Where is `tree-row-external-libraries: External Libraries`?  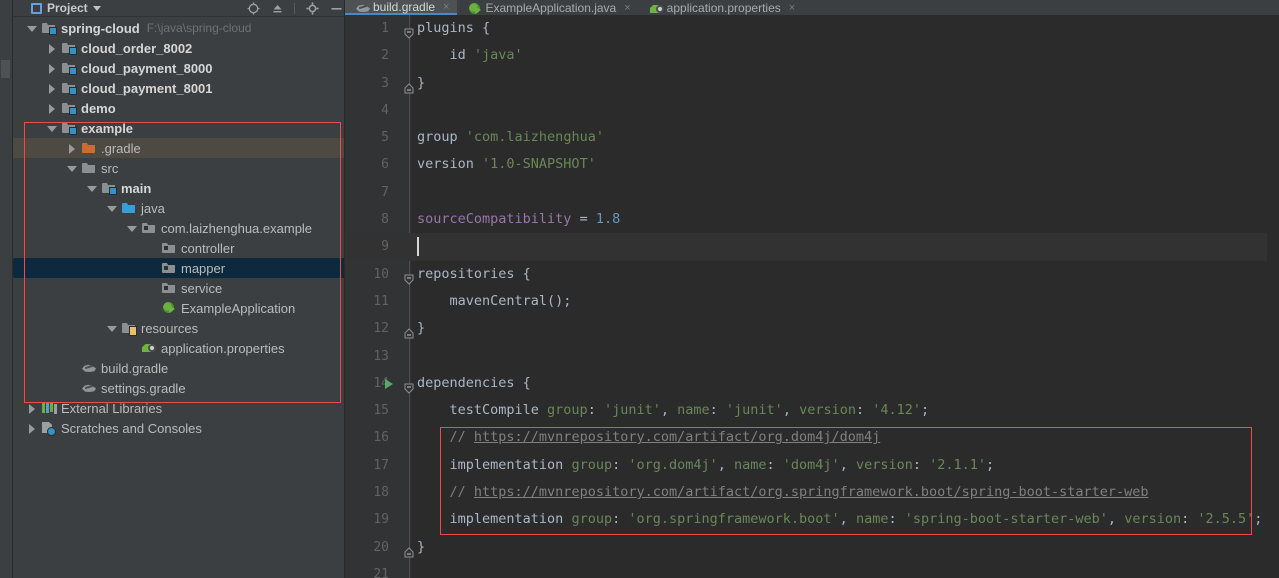
tree-row-external-libraries: External Libraries is located at coordinates (179, 408).